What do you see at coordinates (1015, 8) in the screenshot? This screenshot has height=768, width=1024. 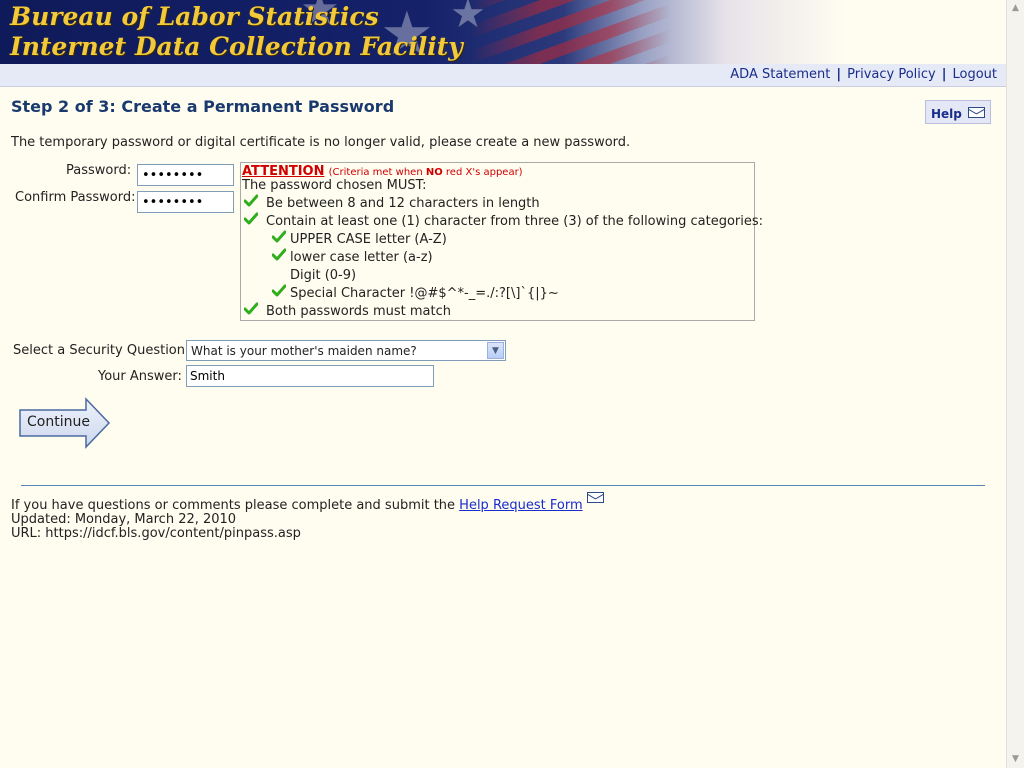 I see `scroll-up-icon: ▲` at bounding box center [1015, 8].